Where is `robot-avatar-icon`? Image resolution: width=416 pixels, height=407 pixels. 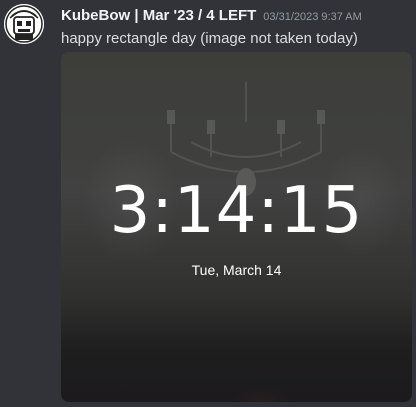
robot-avatar-icon is located at coordinates (24, 24).